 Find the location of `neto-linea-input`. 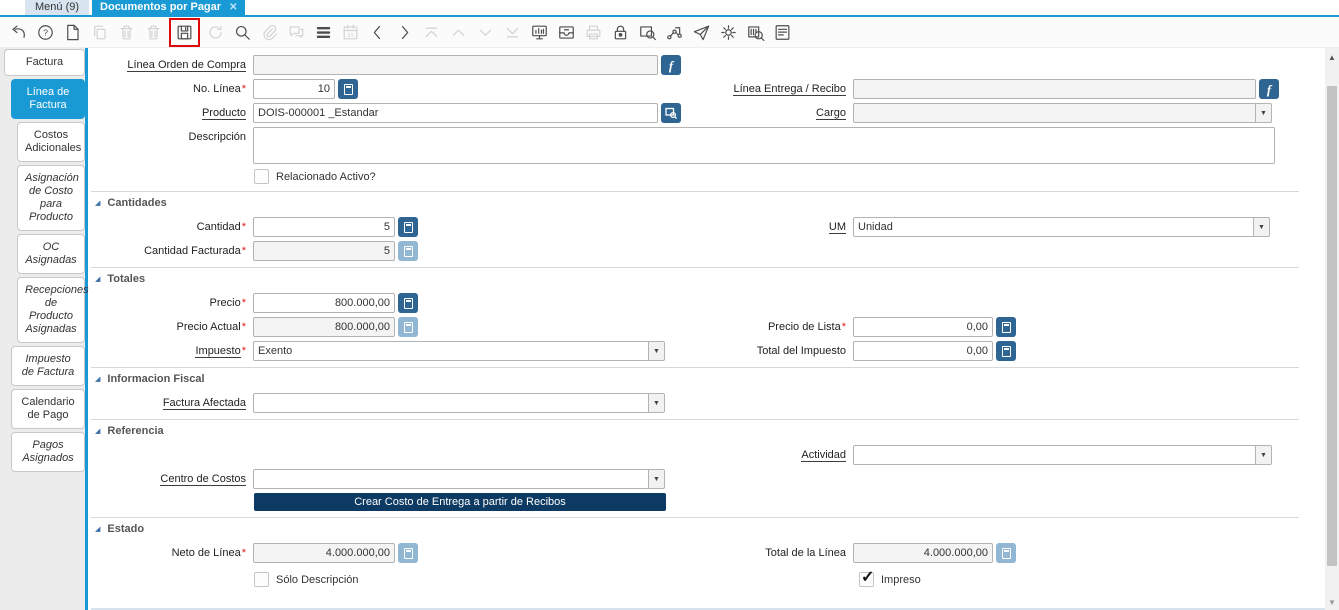

neto-linea-input is located at coordinates (324, 553).